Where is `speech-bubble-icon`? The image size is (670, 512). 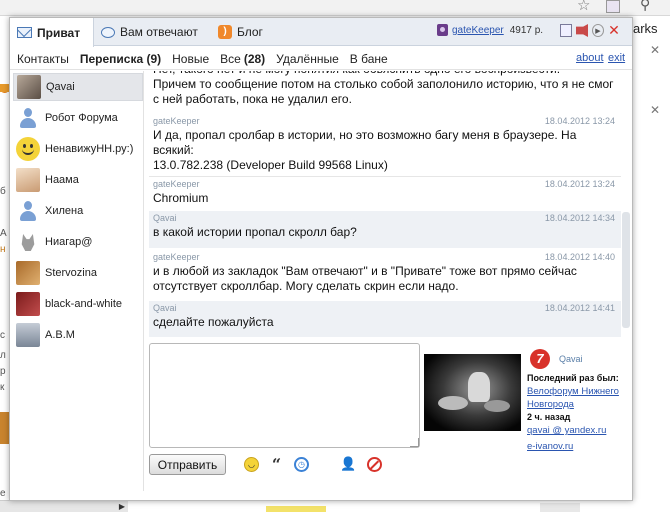
speech-bubble-icon is located at coordinates (108, 32).